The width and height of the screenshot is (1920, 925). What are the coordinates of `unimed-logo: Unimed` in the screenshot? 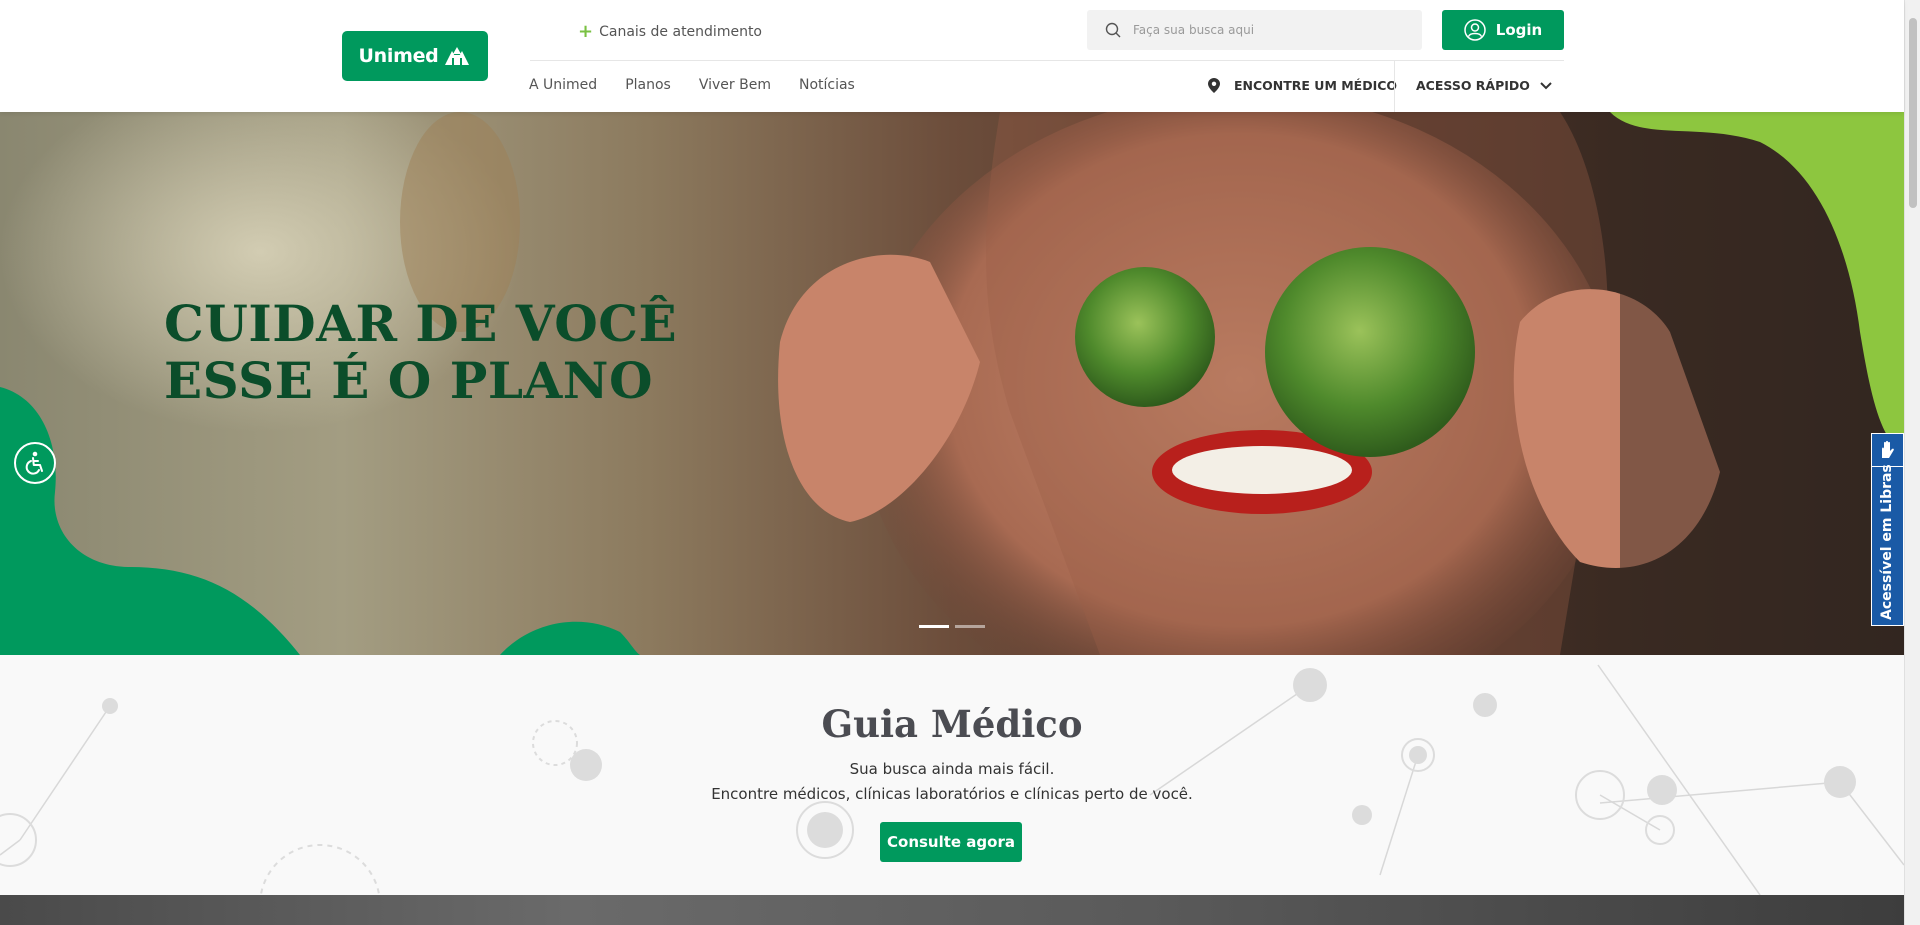 It's located at (415, 56).